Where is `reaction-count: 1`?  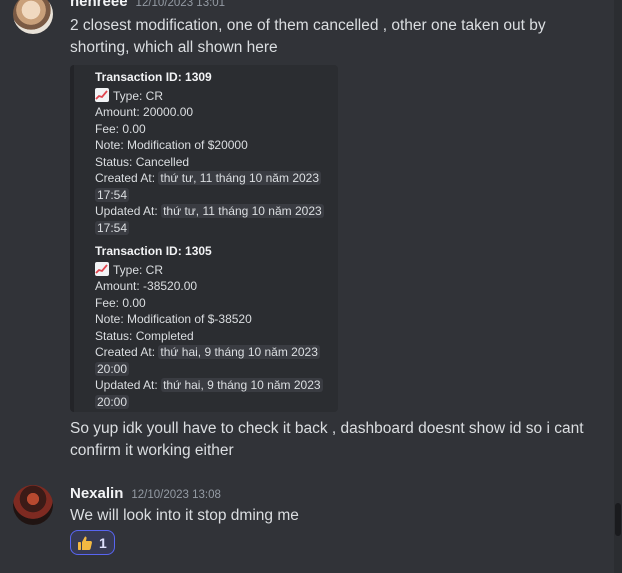
reaction-count: 1 is located at coordinates (103, 542).